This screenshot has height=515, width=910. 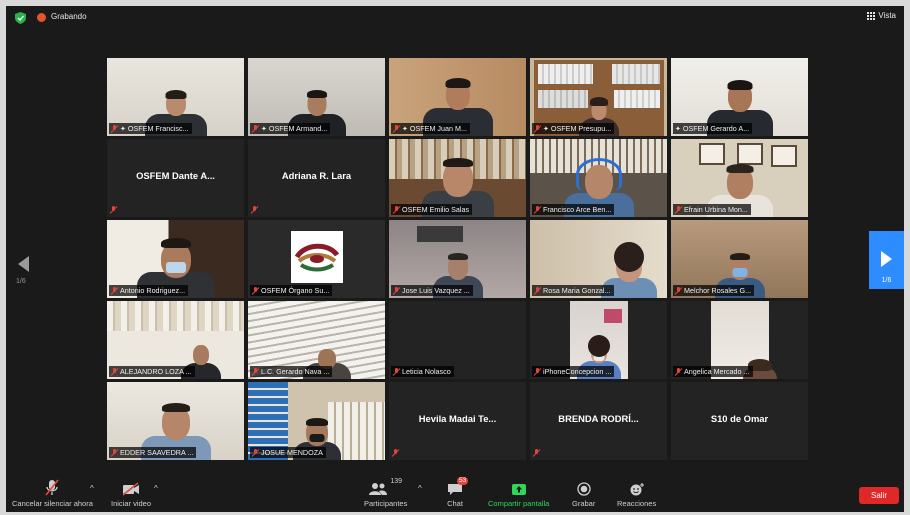 I want to click on video-options-chevron-icon: ^, so click(x=156, y=488).